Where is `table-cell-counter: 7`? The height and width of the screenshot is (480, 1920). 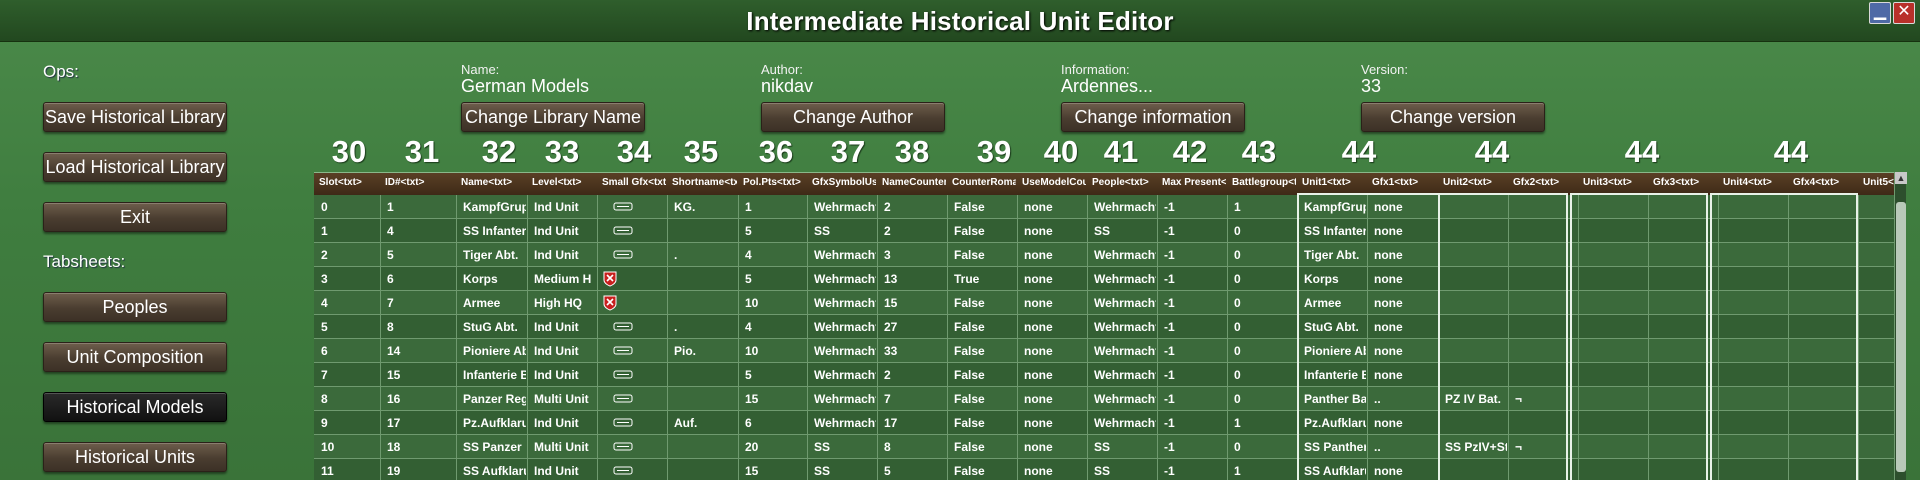
table-cell-counter: 7 is located at coordinates (915, 400).